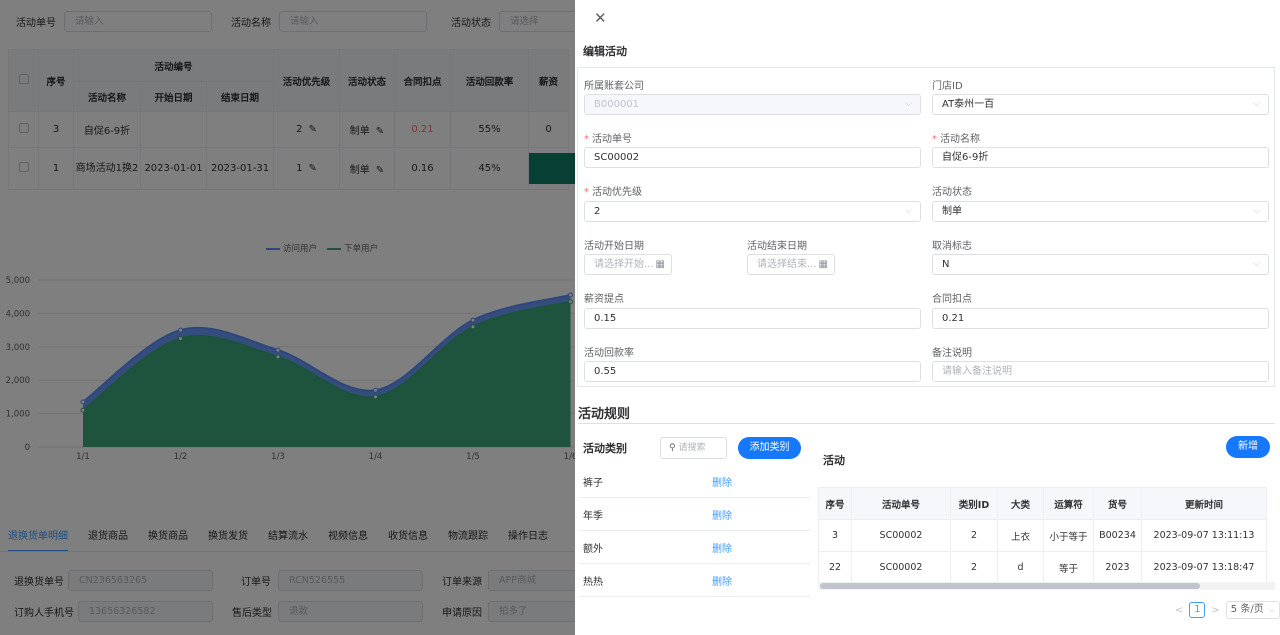  Describe the element at coordinates (1100, 264) in the screenshot. I see `cancel-flag-select: N ⌵` at that location.